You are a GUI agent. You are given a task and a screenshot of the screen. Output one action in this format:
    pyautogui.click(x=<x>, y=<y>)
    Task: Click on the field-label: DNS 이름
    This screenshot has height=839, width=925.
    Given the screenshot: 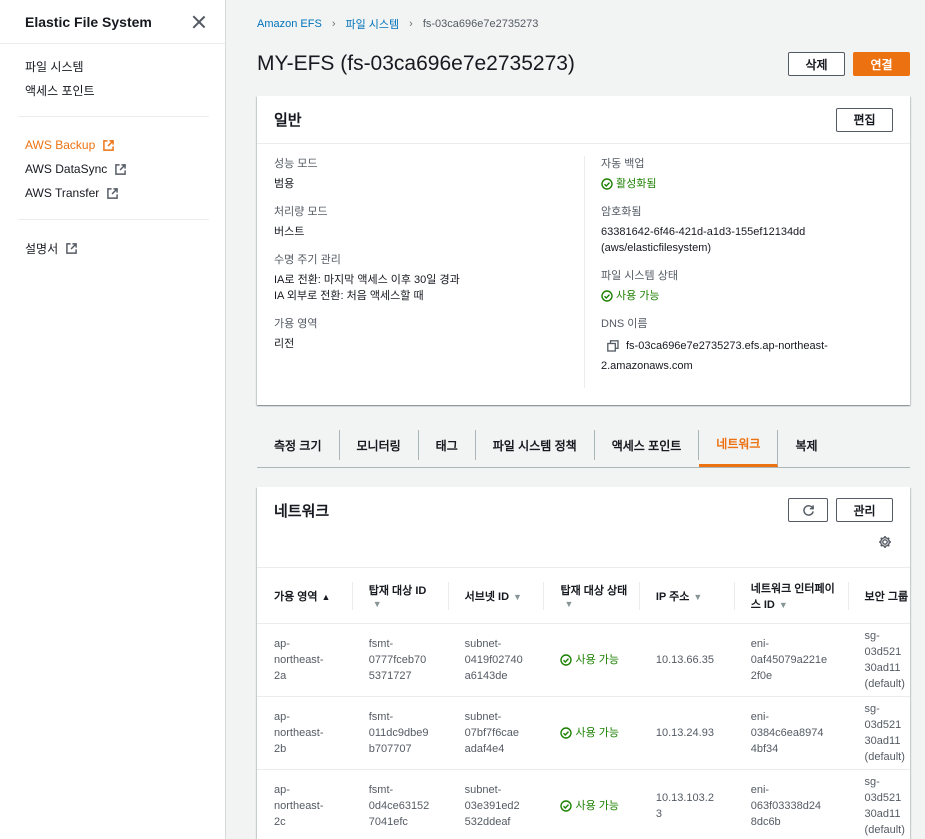 What is the action you would take?
    pyautogui.click(x=624, y=324)
    